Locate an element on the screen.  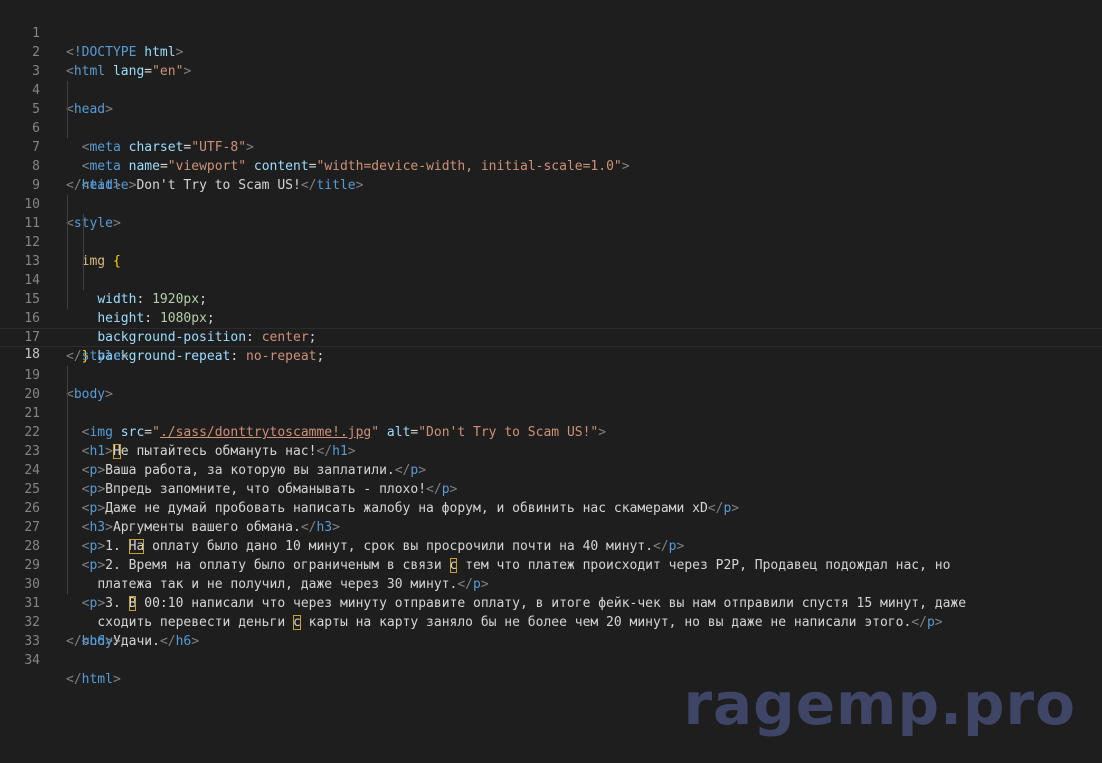
code-line: 31 <h6>Удачи.</h6> is located at coordinates (551, 612).